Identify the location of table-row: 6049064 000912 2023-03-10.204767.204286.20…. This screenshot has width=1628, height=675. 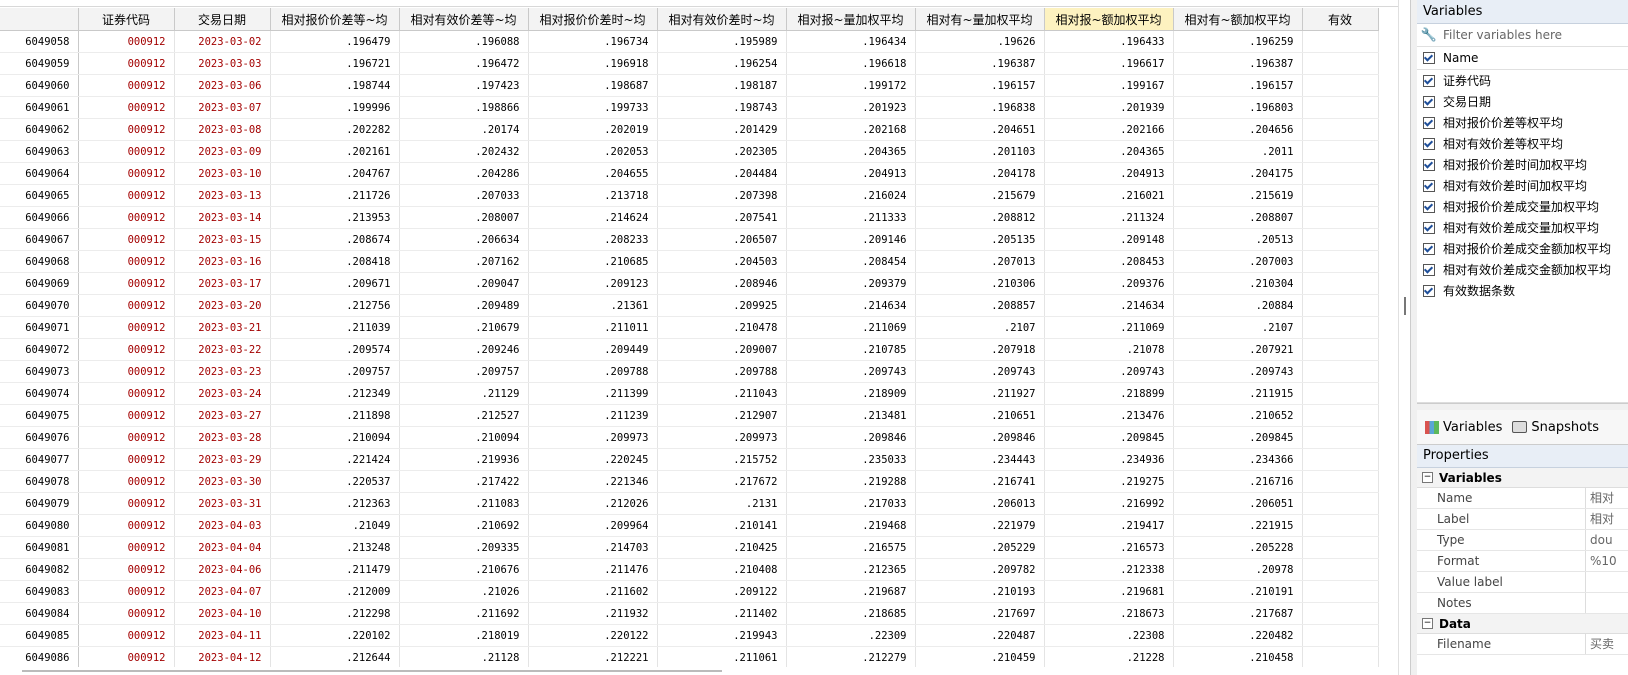
(689, 173).